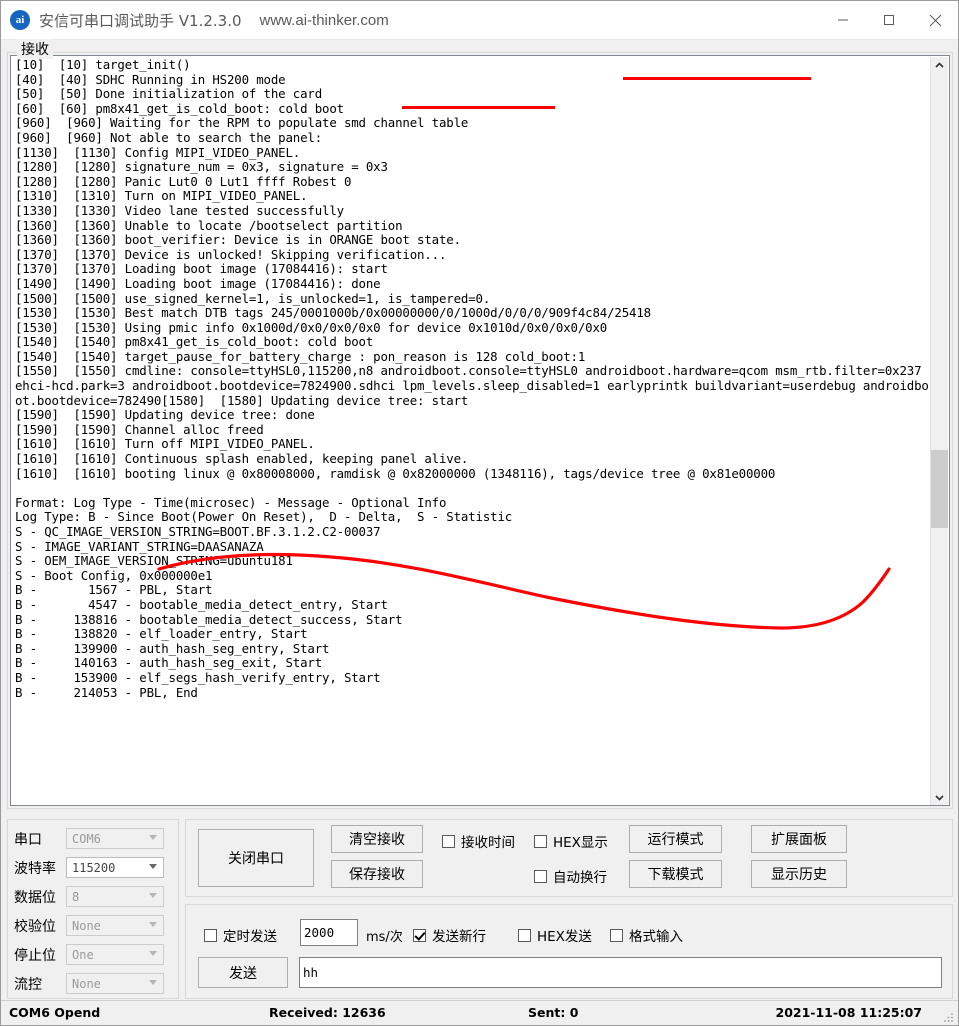  I want to click on format-input-checkbox: 格式输入, so click(646, 935).